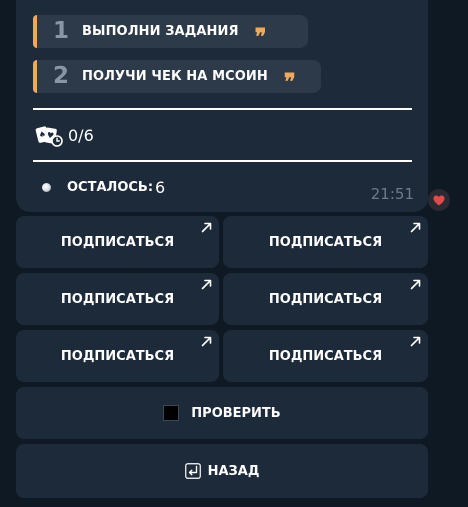 This screenshot has width=468, height=507. I want to click on dot-icon, so click(46, 187).